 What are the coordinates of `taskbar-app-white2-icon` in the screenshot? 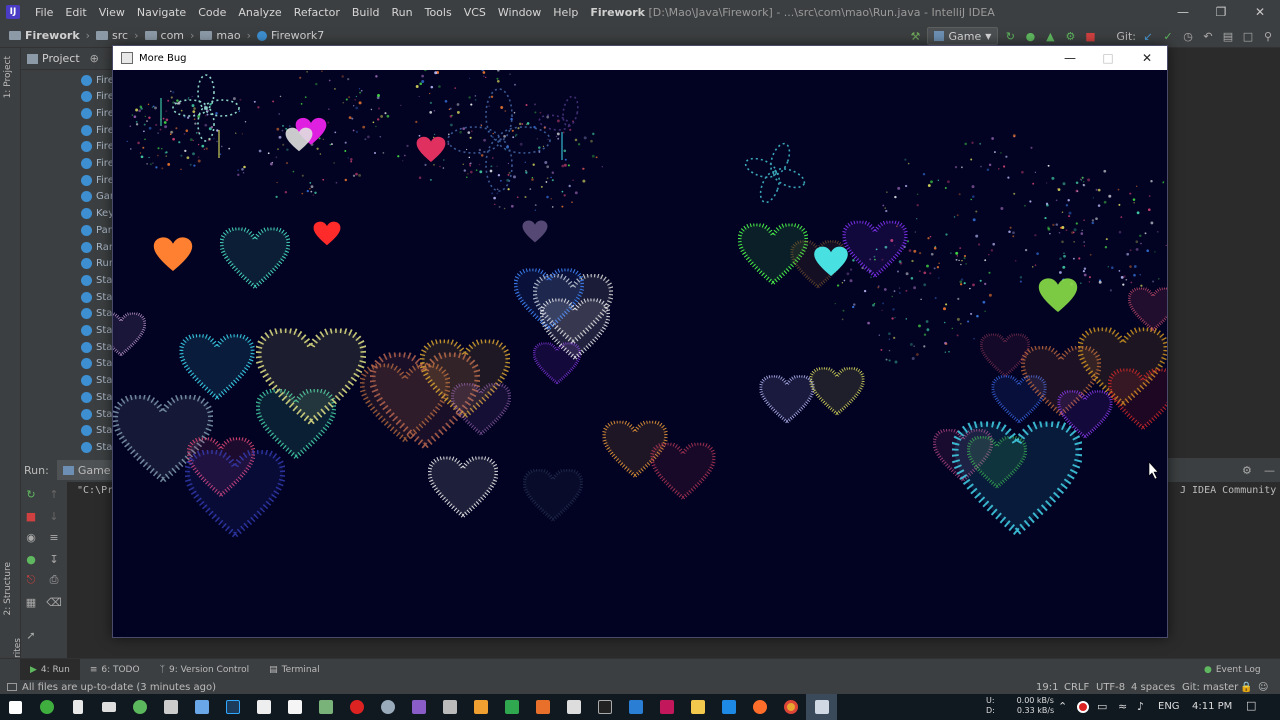 It's located at (294, 707).